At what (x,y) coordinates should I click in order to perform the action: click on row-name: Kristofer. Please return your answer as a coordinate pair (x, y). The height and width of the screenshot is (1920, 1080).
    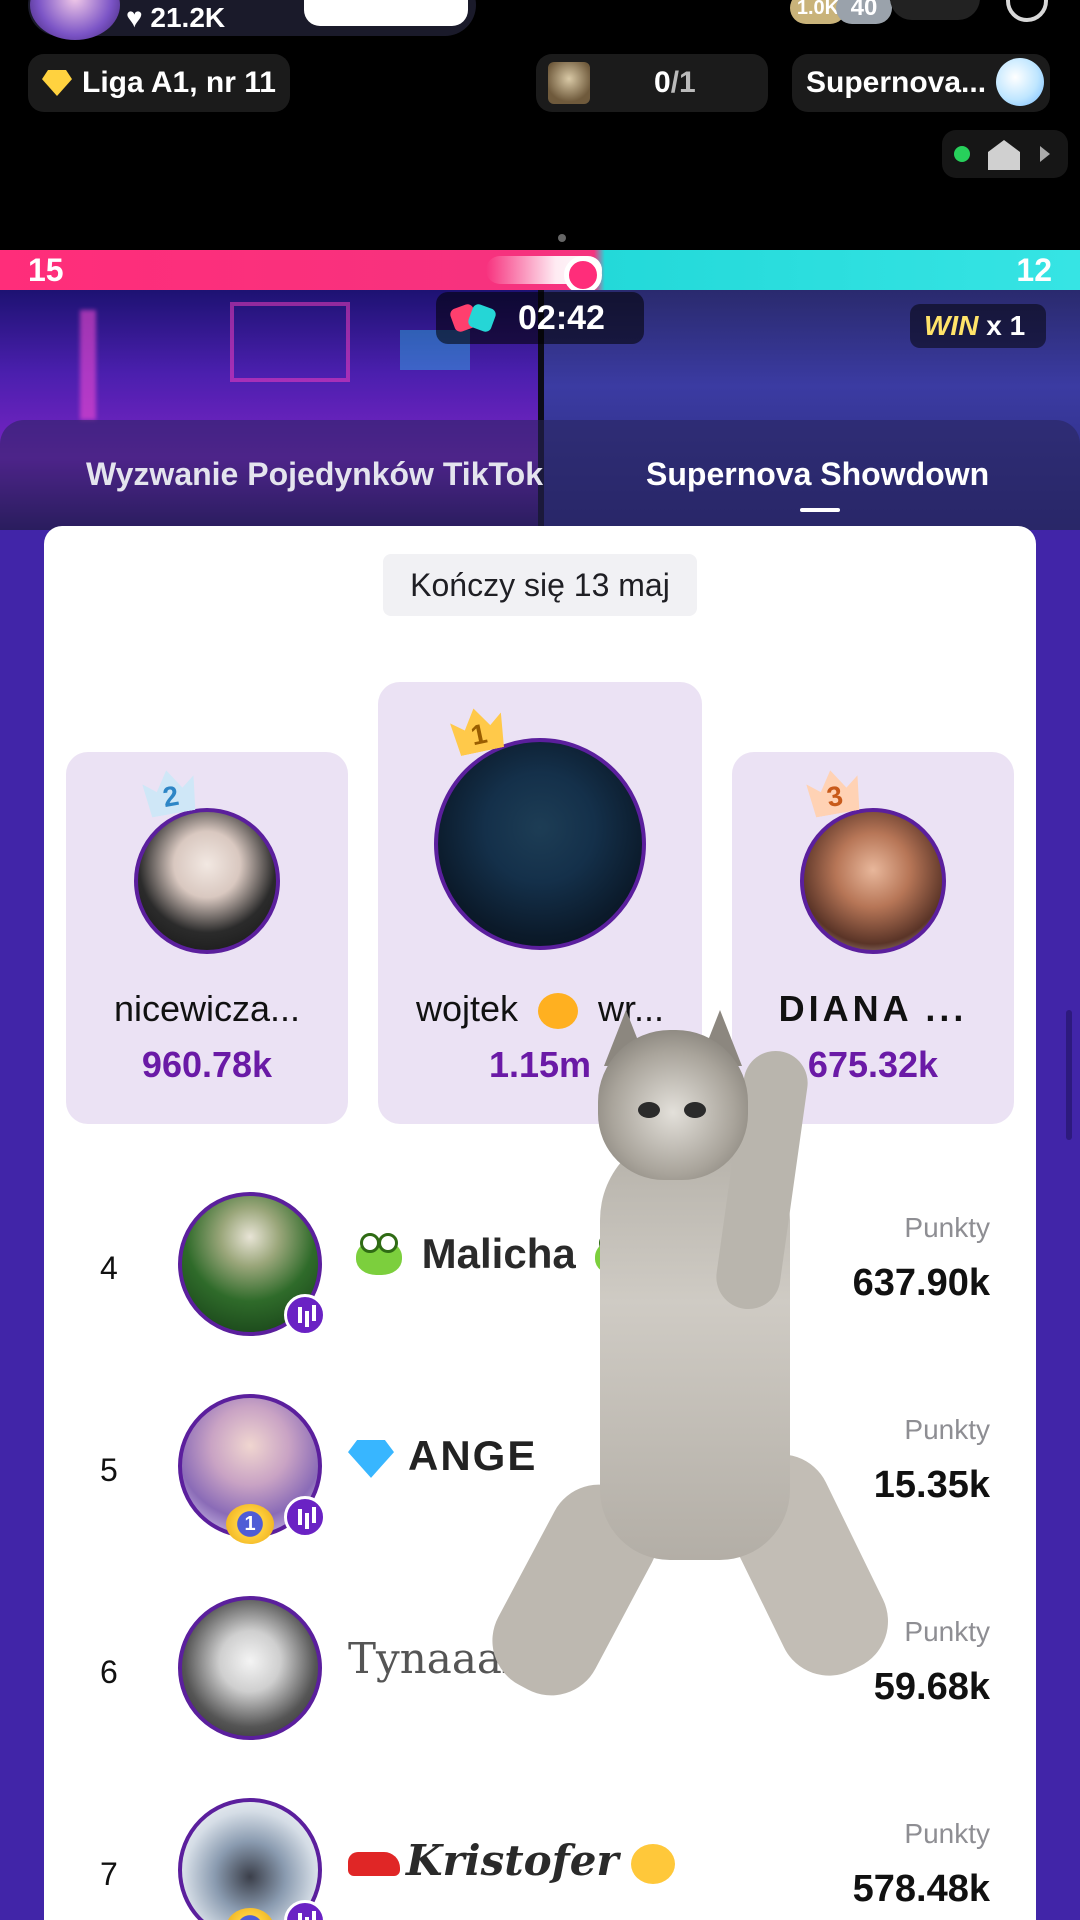
    Looking at the image, I should click on (511, 1860).